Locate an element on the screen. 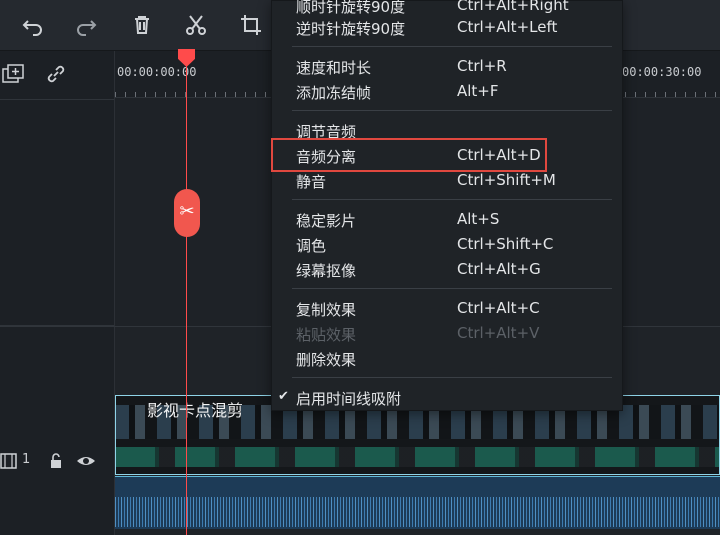 The height and width of the screenshot is (535, 720). delete-icon is located at coordinates (142, 25).